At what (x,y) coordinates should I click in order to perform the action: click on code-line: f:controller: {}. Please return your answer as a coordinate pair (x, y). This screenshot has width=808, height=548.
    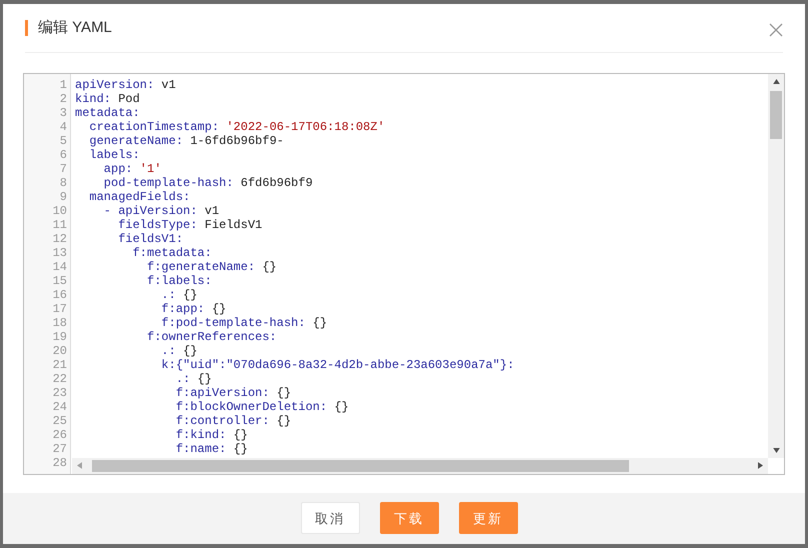
    Looking at the image, I should click on (233, 421).